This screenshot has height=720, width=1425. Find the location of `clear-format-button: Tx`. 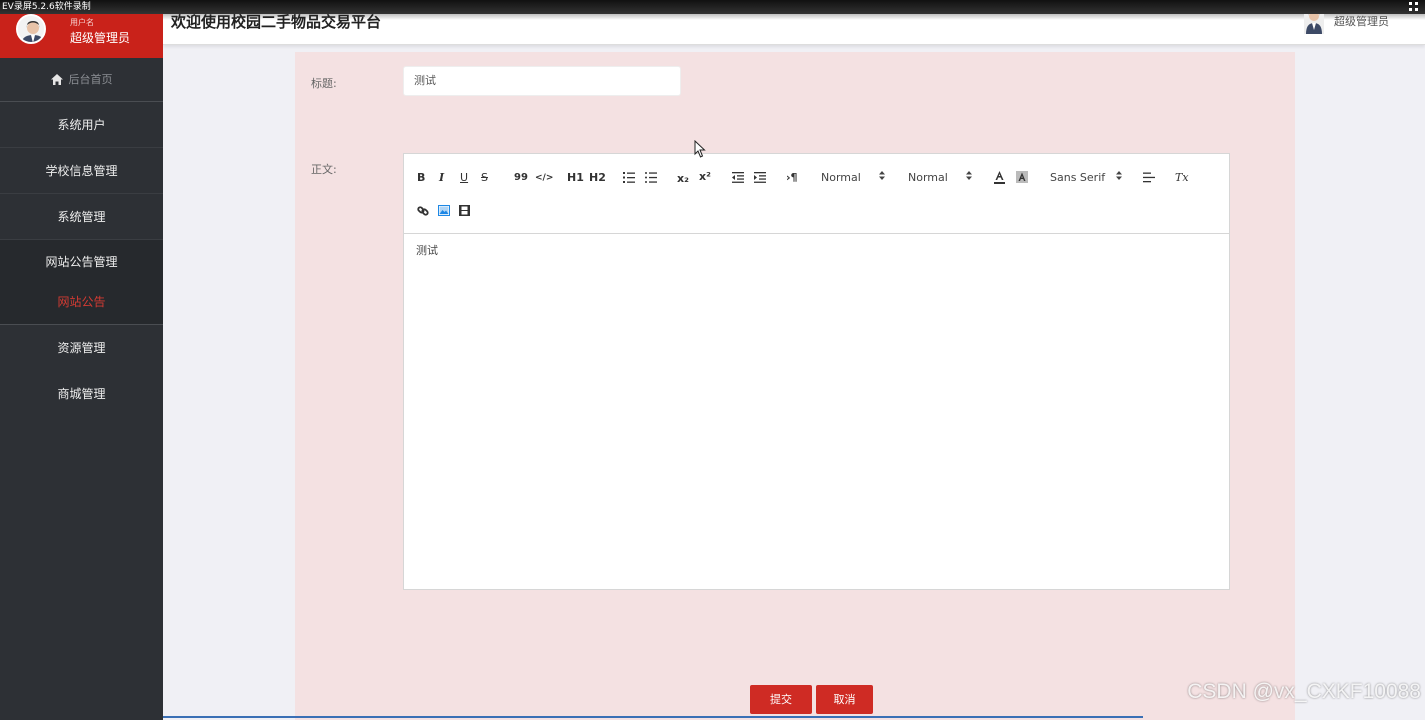

clear-format-button: Tx is located at coordinates (1182, 178).